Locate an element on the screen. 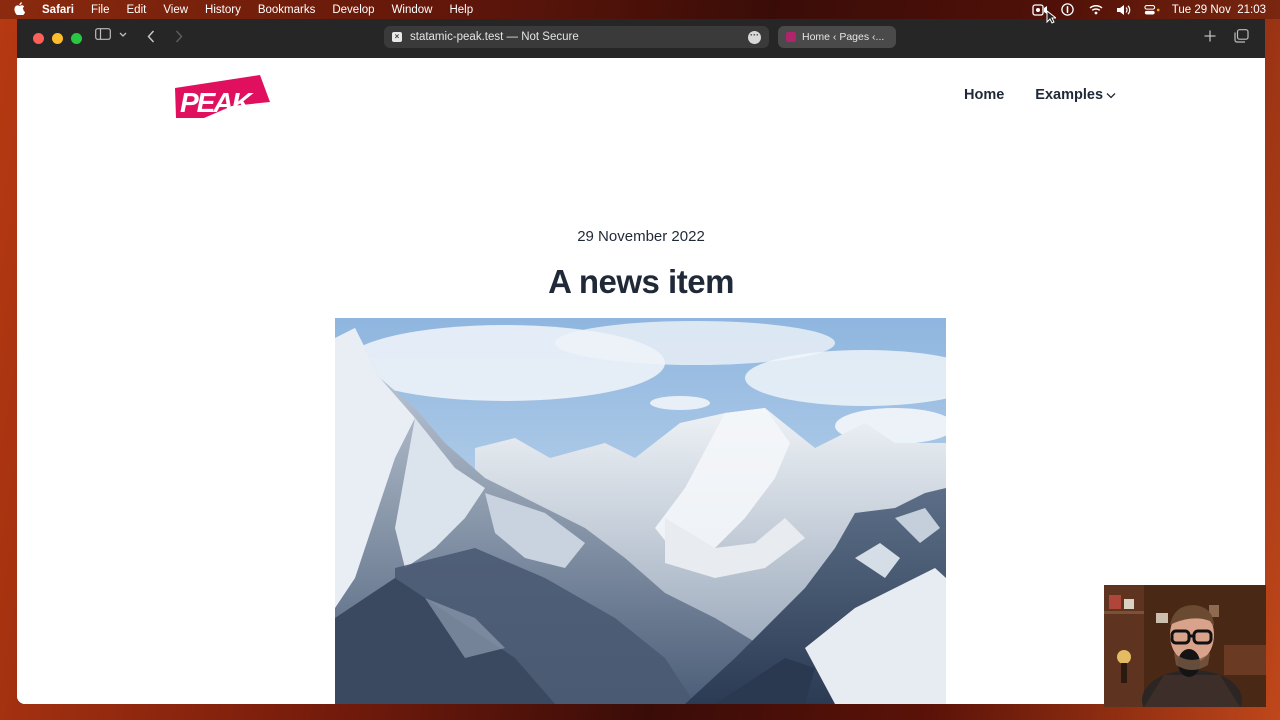 This screenshot has height=720, width=1280. main-nav: Home Examples is located at coordinates (1040, 95).